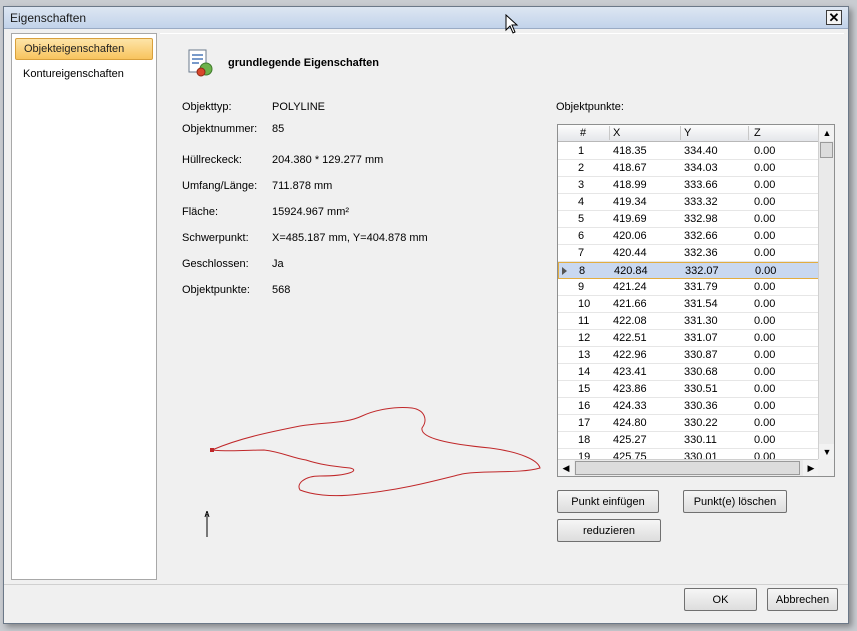  Describe the element at coordinates (701, 219) in the screenshot. I see `table-cell: 332.98` at that location.